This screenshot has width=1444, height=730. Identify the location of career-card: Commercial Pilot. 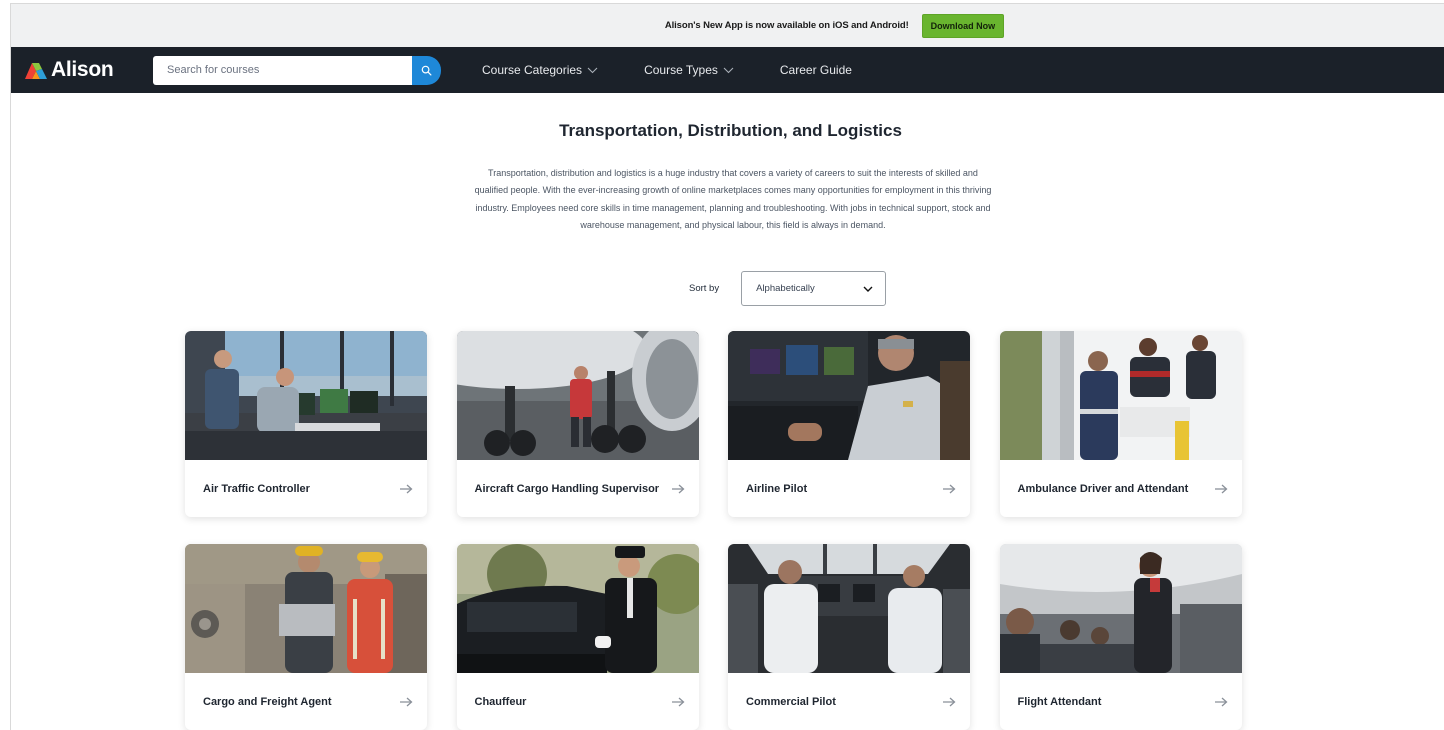
(849, 637).